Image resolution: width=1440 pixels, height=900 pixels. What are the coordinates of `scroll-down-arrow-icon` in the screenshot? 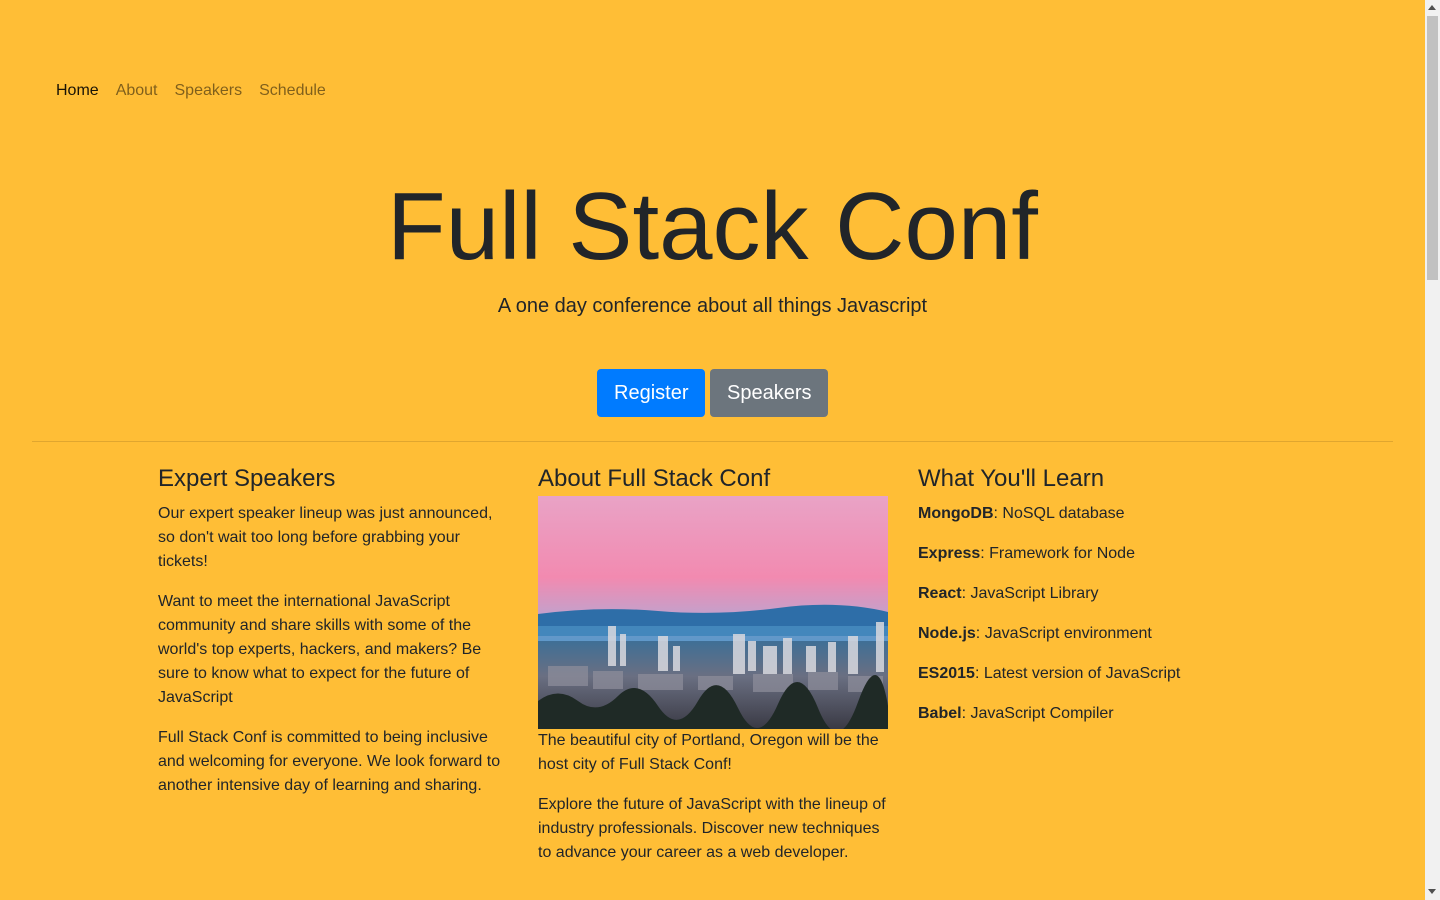 It's located at (1432, 891).